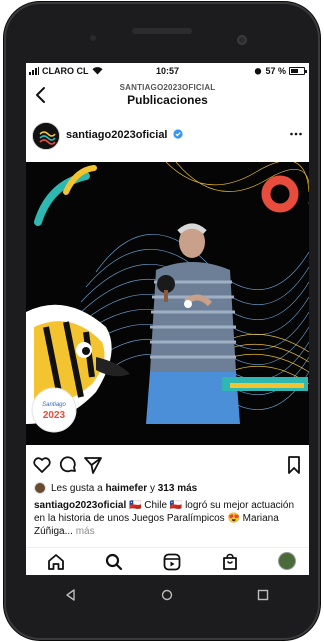  What do you see at coordinates (97, 71) in the screenshot?
I see `wifi-icon` at bounding box center [97, 71].